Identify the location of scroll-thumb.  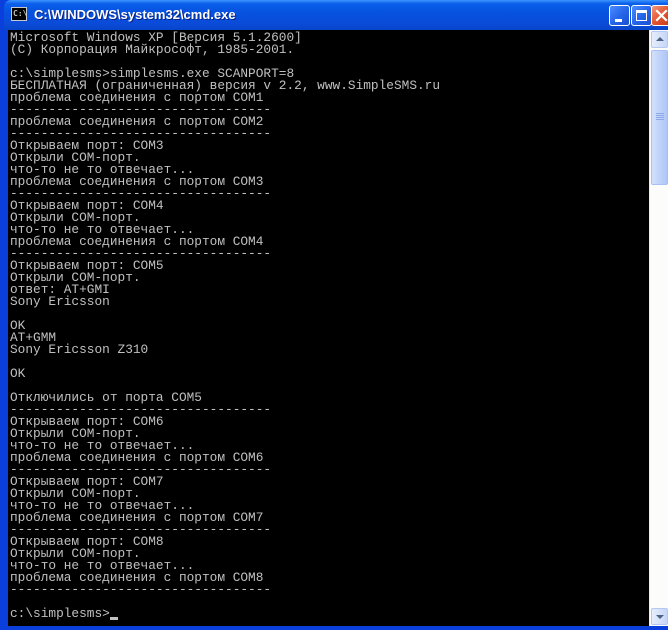
(659, 117).